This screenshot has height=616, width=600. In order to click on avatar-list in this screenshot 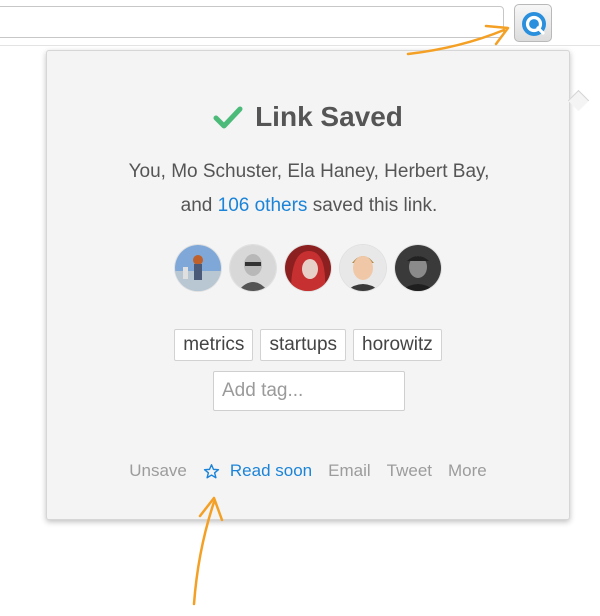, I will do `click(308, 268)`.